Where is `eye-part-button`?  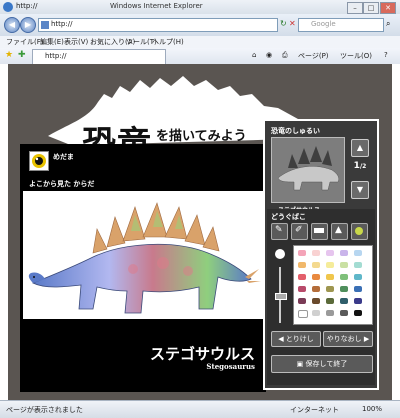 eye-part-button is located at coordinates (39, 161).